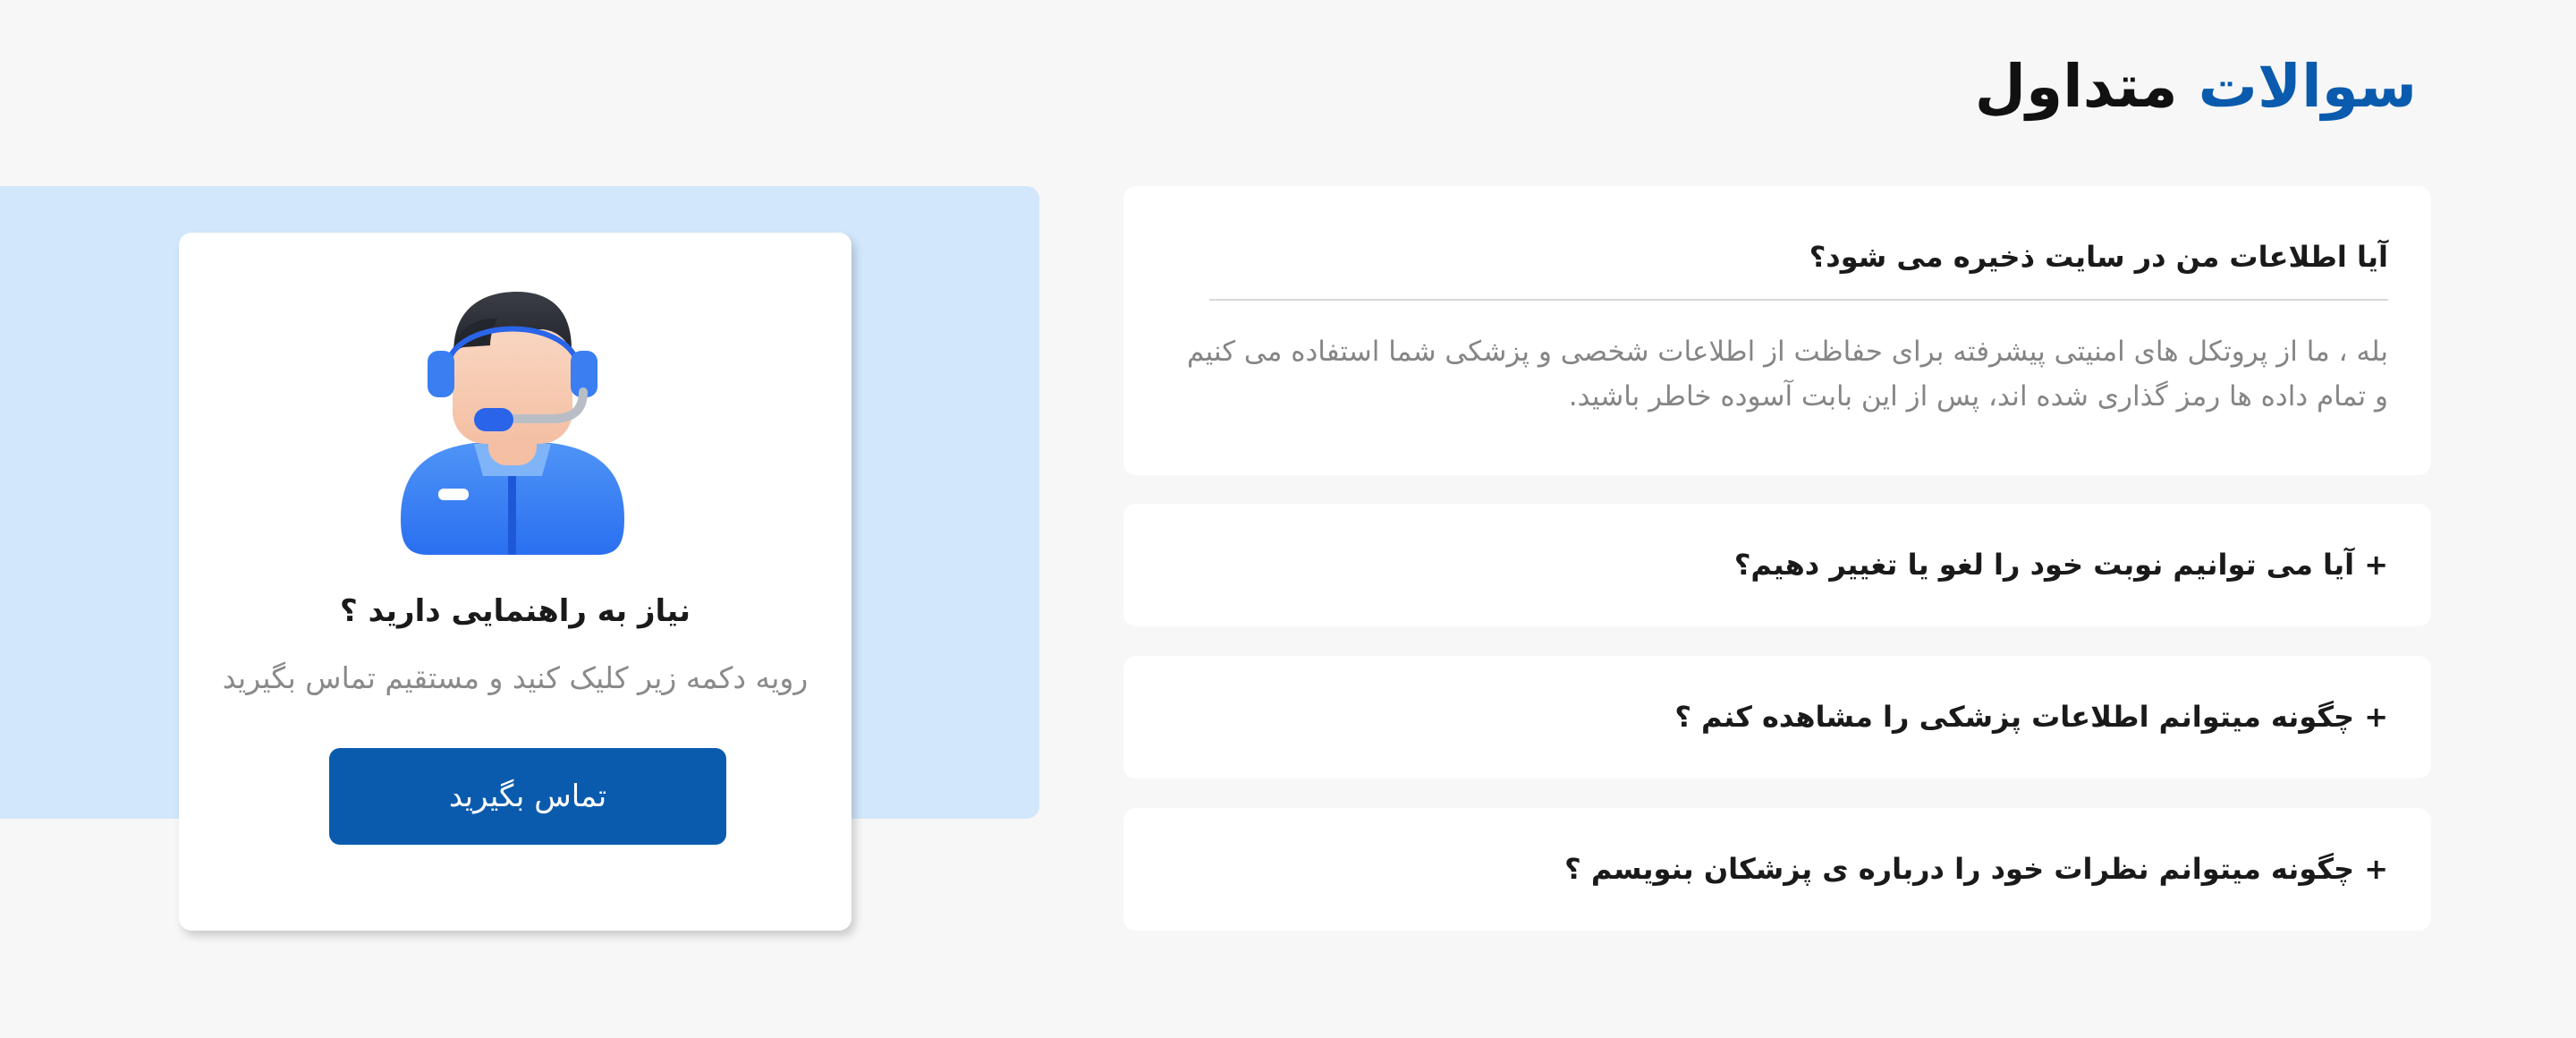 The image size is (2576, 1038). Describe the element at coordinates (2307, 86) in the screenshot. I see `title-accent: سوالات` at that location.